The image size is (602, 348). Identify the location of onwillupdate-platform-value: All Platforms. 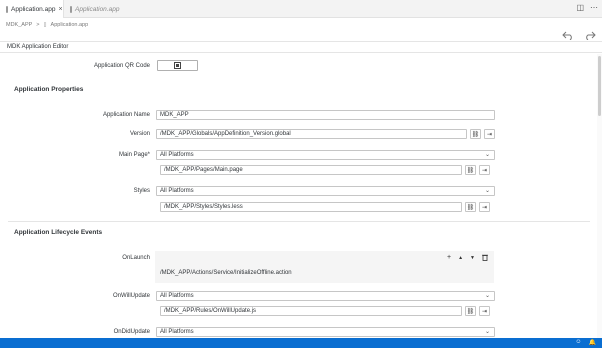
(177, 296).